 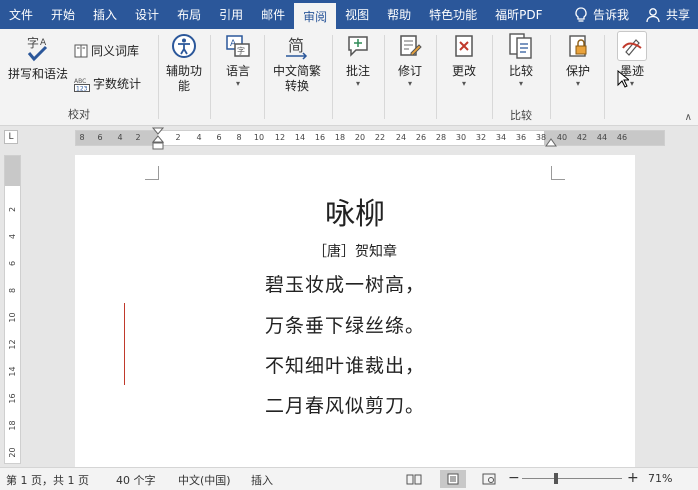 What do you see at coordinates (632, 46) in the screenshot?
I see `ink-icon` at bounding box center [632, 46].